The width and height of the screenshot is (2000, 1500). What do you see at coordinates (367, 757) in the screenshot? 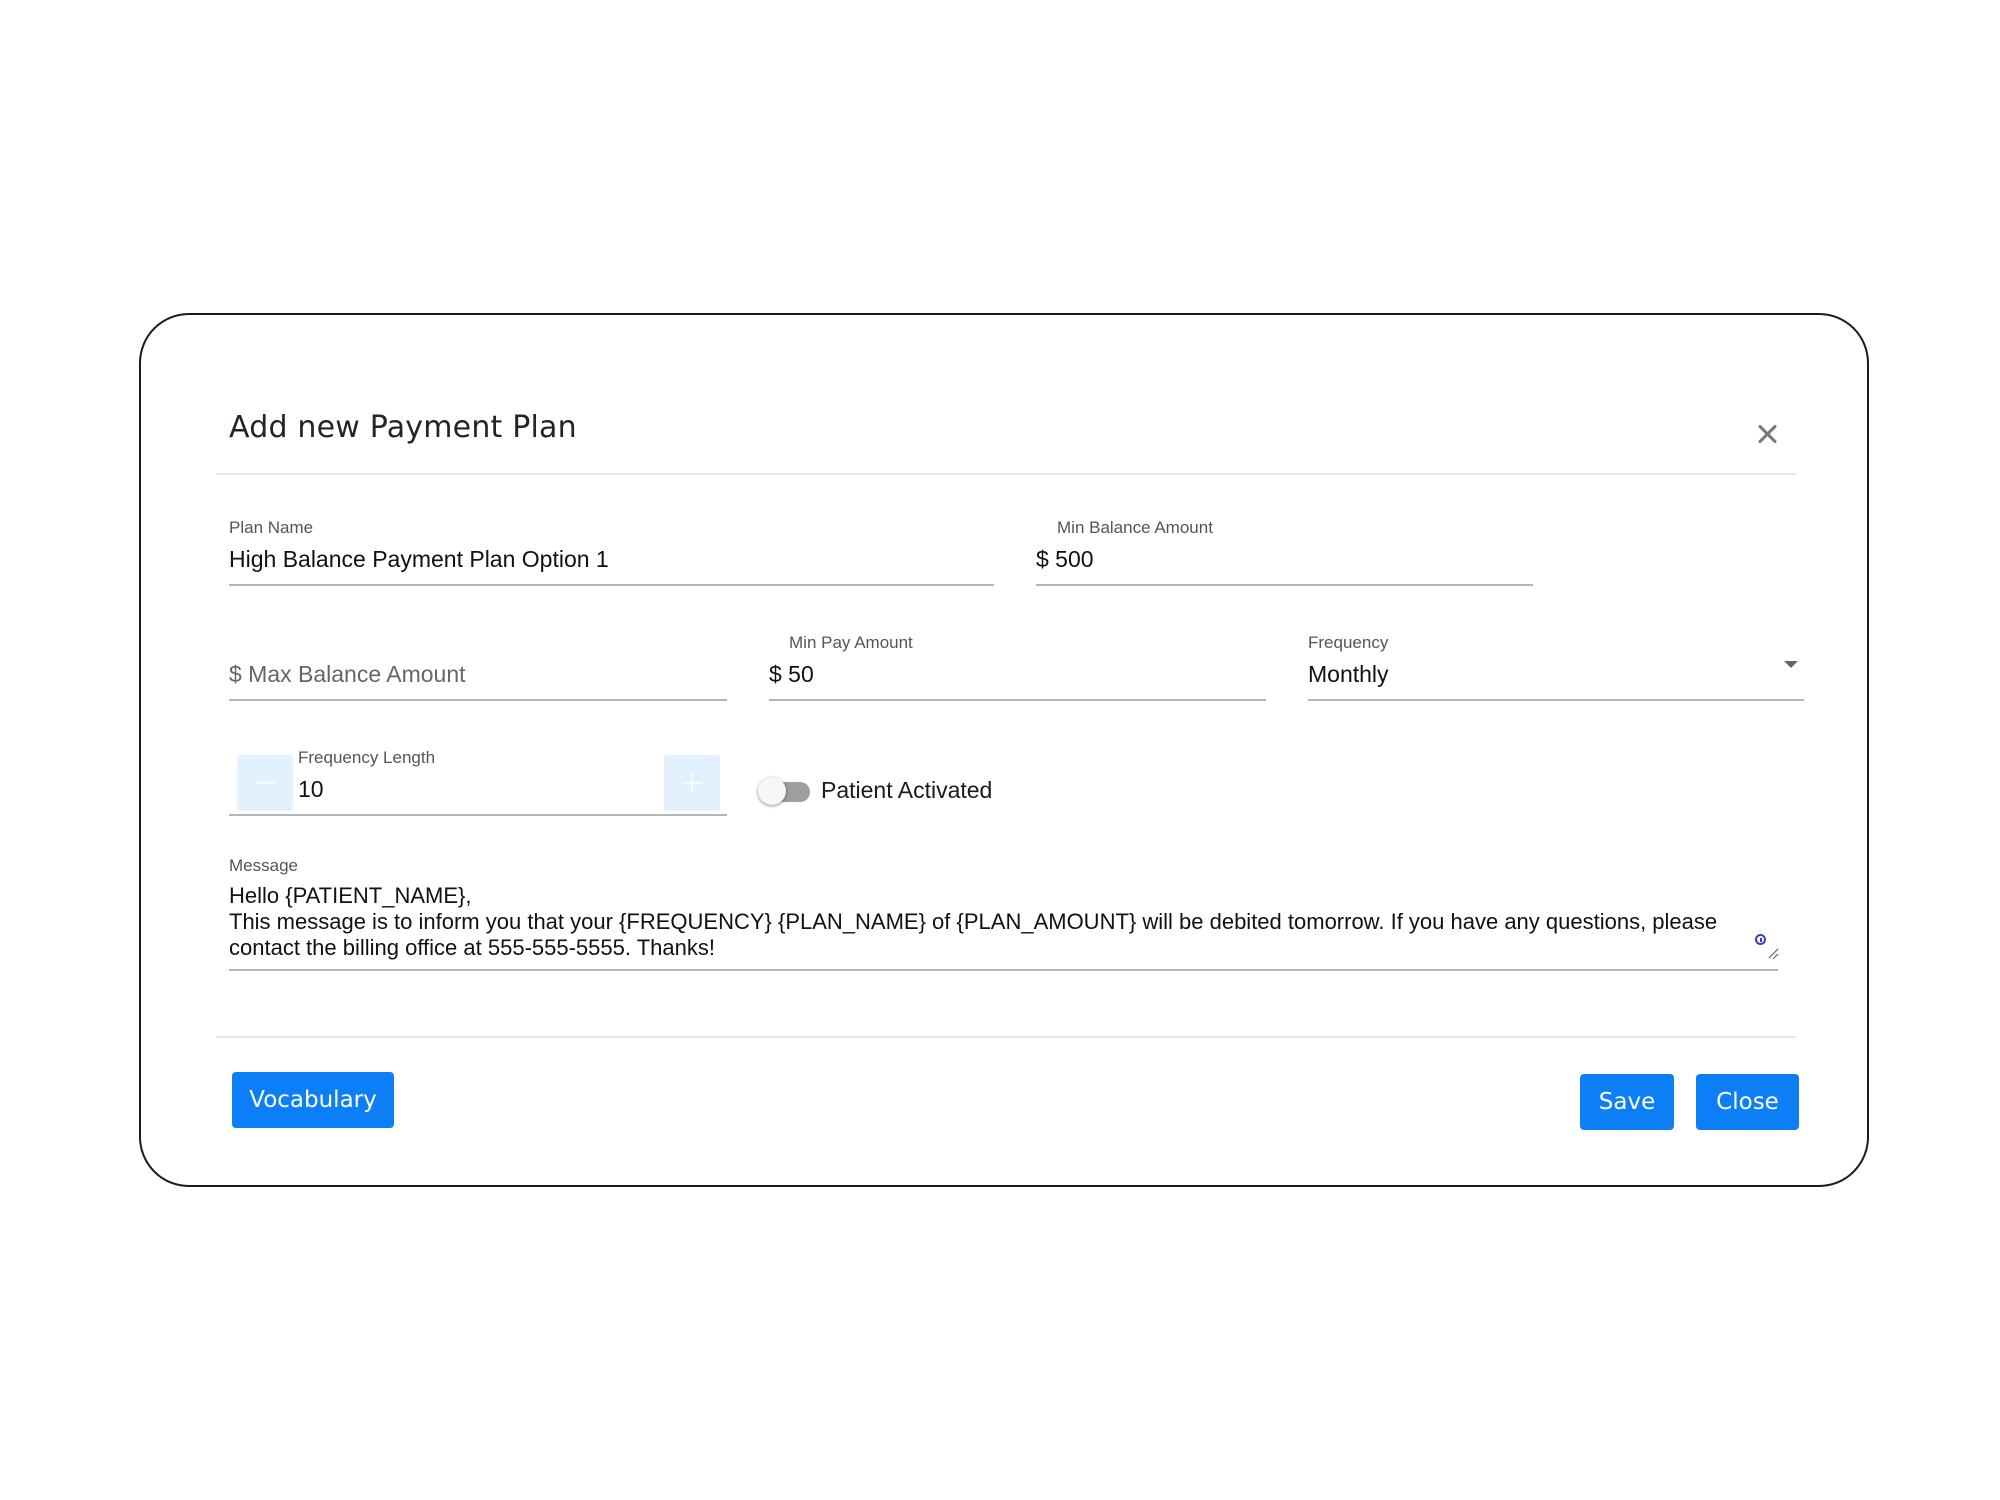
I see `frequency-length-label: Frequency Length` at bounding box center [367, 757].